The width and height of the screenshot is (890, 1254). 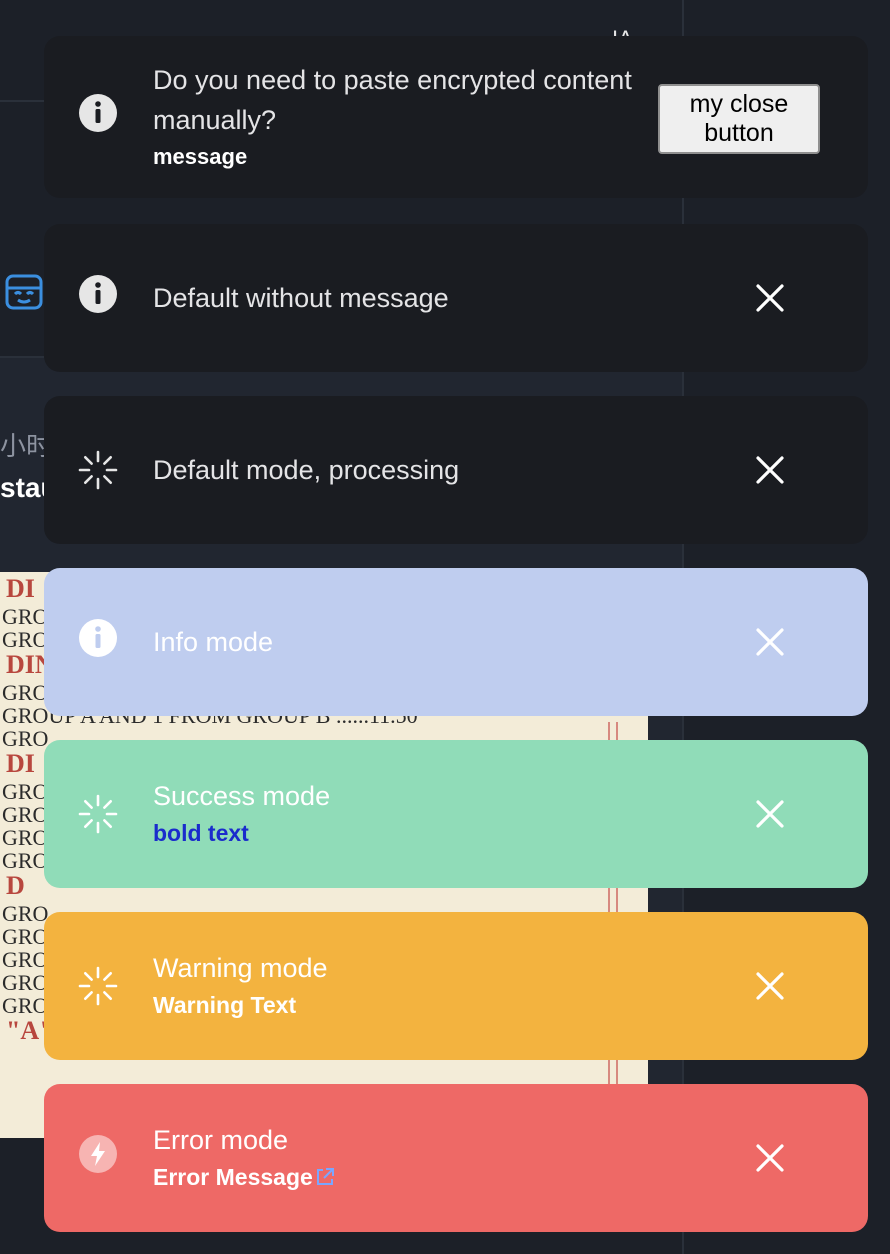 What do you see at coordinates (225, 1005) in the screenshot?
I see `toast-message: Warning Text` at bounding box center [225, 1005].